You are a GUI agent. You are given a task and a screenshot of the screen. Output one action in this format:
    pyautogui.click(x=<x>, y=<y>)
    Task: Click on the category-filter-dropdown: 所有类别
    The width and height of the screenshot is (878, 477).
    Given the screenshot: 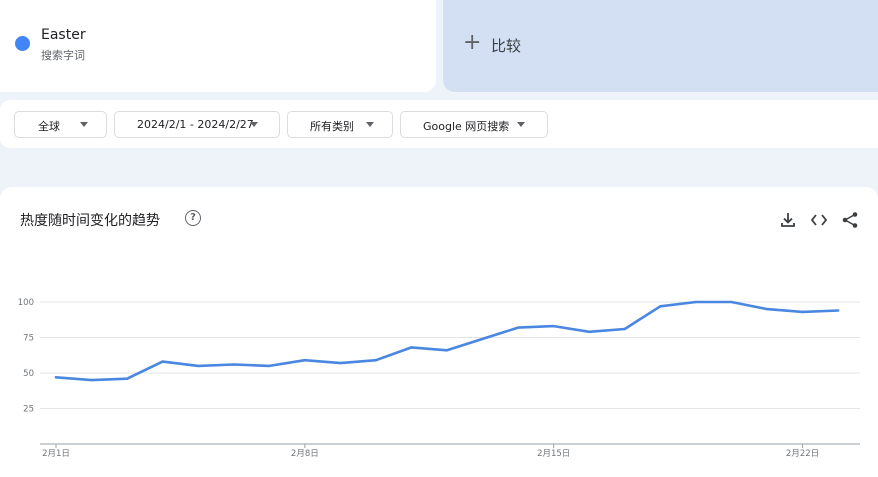 What is the action you would take?
    pyautogui.click(x=340, y=124)
    